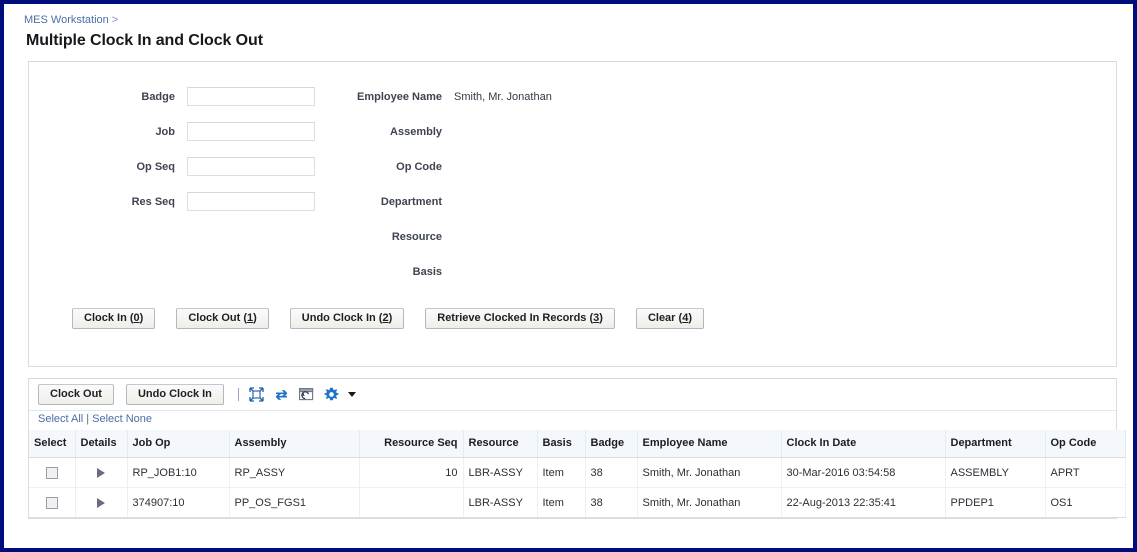  I want to click on page-title: Multiple Clock In and Clock Out, so click(144, 40).